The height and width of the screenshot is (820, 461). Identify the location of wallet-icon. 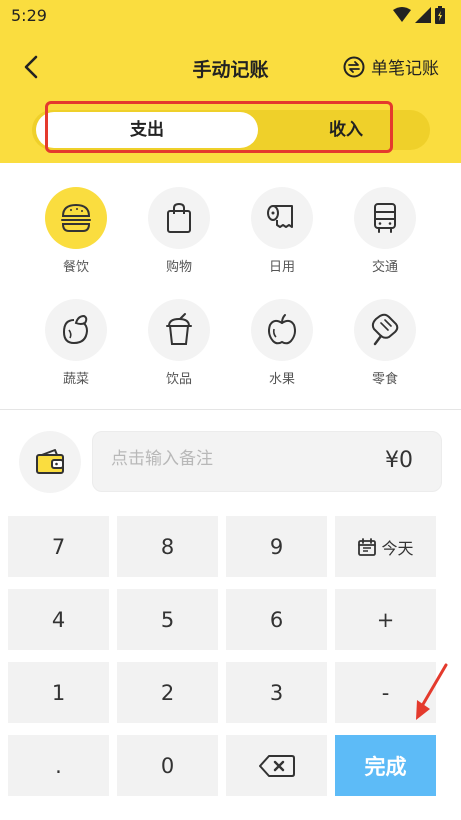
(50, 461).